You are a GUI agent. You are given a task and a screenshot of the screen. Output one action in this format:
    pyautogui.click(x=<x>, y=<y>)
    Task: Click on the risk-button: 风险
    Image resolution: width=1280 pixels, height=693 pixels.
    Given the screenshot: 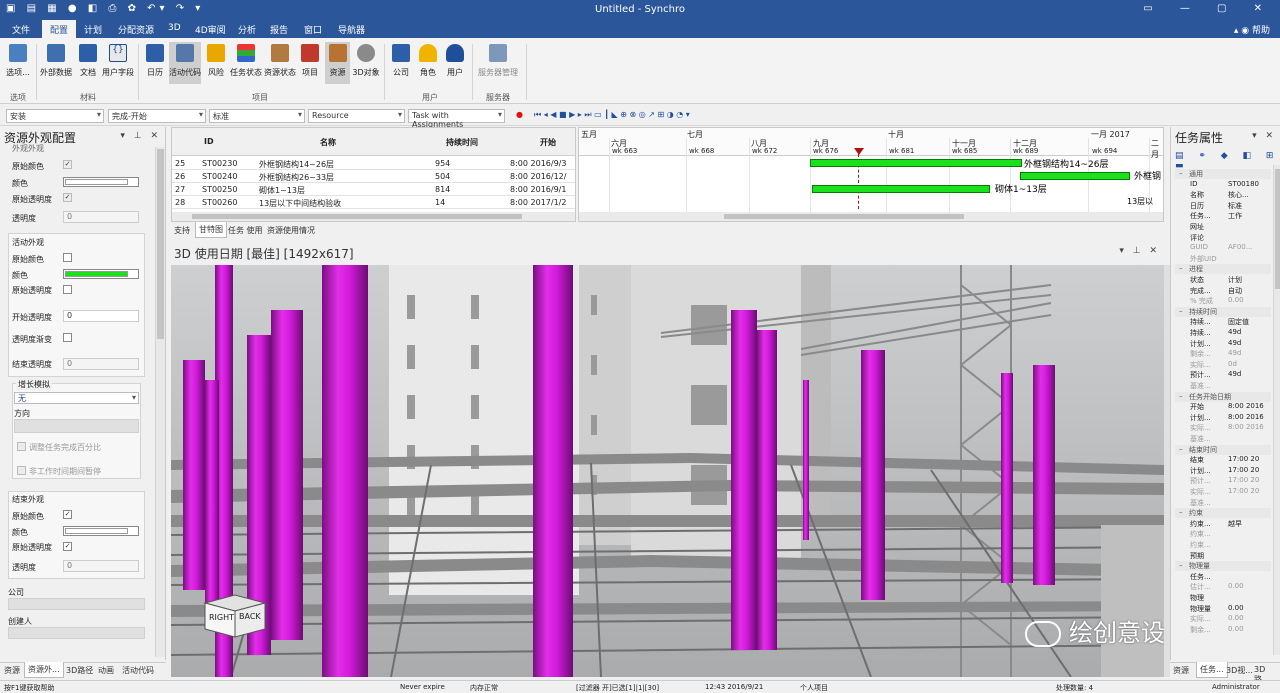 What is the action you would take?
    pyautogui.click(x=216, y=60)
    